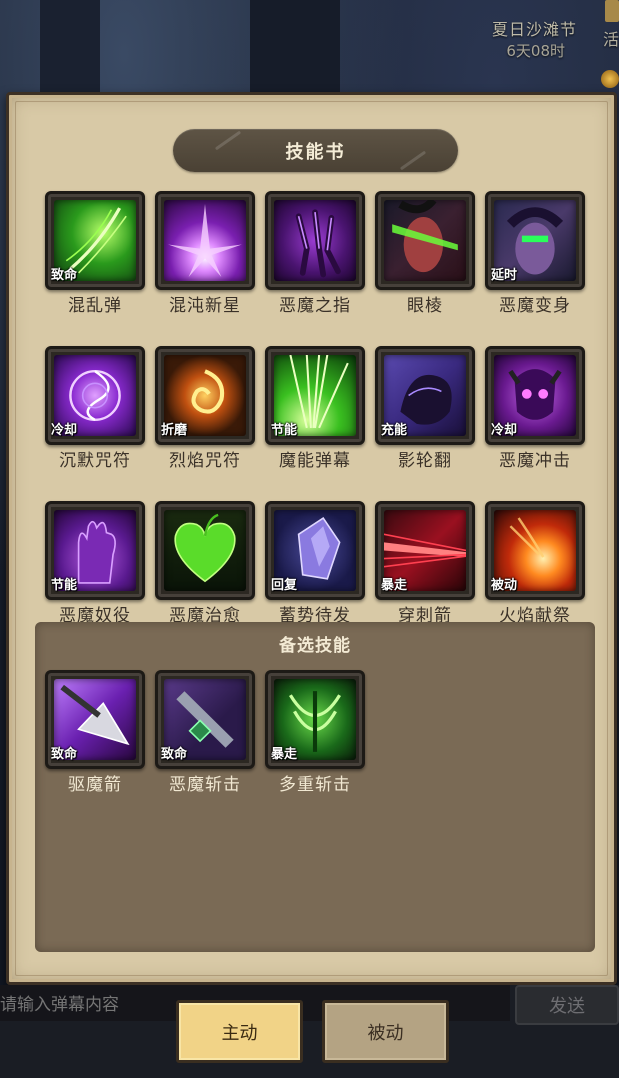  I want to click on skill-name: 混沌新星, so click(205, 306).